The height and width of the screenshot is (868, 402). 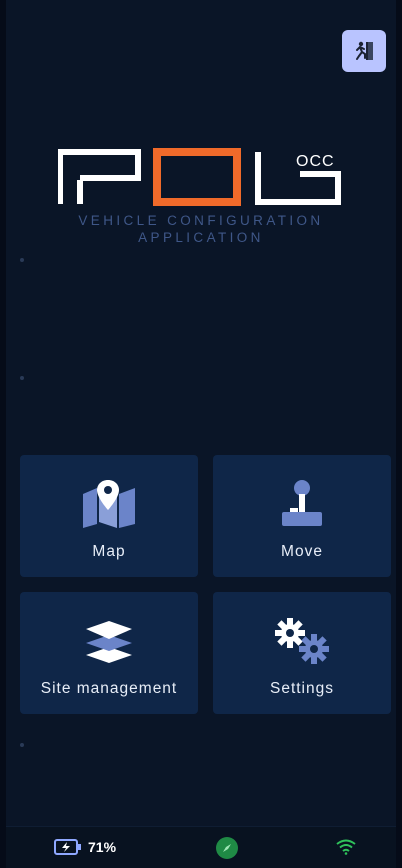 What do you see at coordinates (346, 847) in the screenshot?
I see `wifi-icon` at bounding box center [346, 847].